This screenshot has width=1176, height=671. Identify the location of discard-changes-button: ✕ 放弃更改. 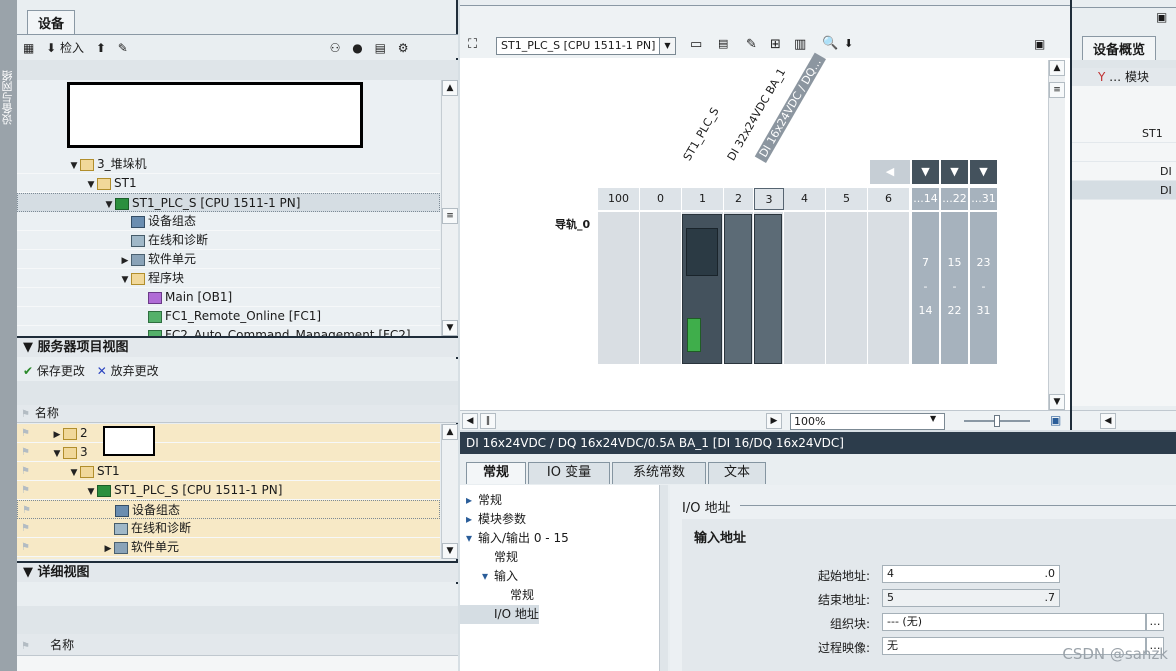
(128, 370).